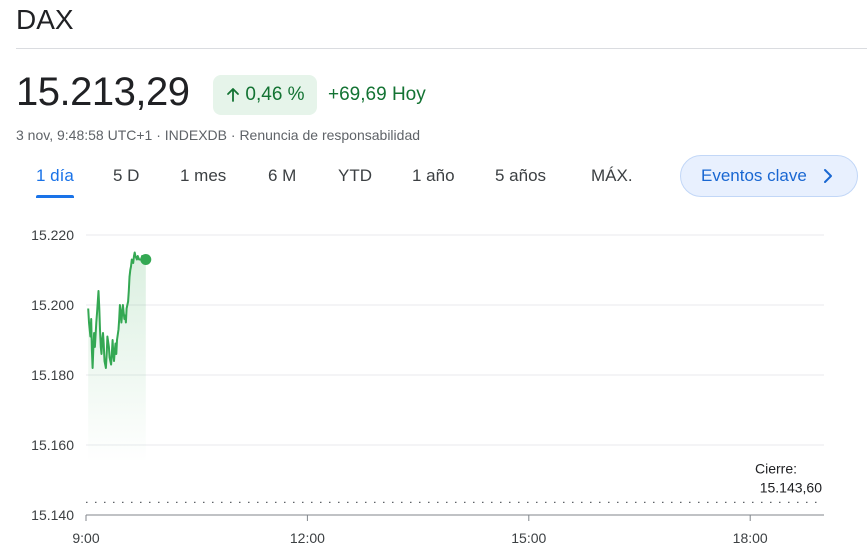  Describe the element at coordinates (528, 538) in the screenshot. I see `x-tick-label: 15:00` at that location.